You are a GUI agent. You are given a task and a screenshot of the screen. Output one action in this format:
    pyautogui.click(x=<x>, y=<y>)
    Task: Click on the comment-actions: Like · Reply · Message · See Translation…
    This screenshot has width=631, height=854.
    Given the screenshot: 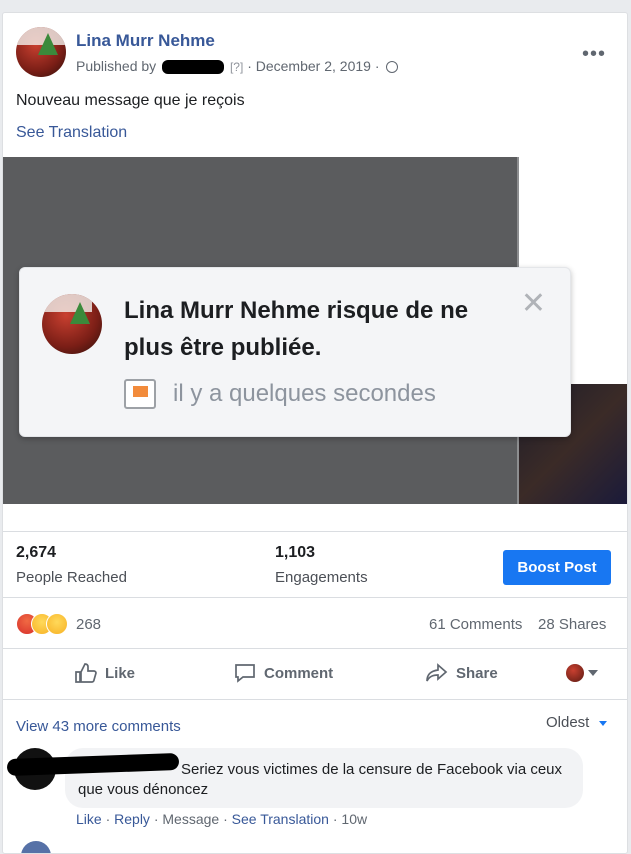 What is the action you would take?
    pyautogui.click(x=222, y=819)
    